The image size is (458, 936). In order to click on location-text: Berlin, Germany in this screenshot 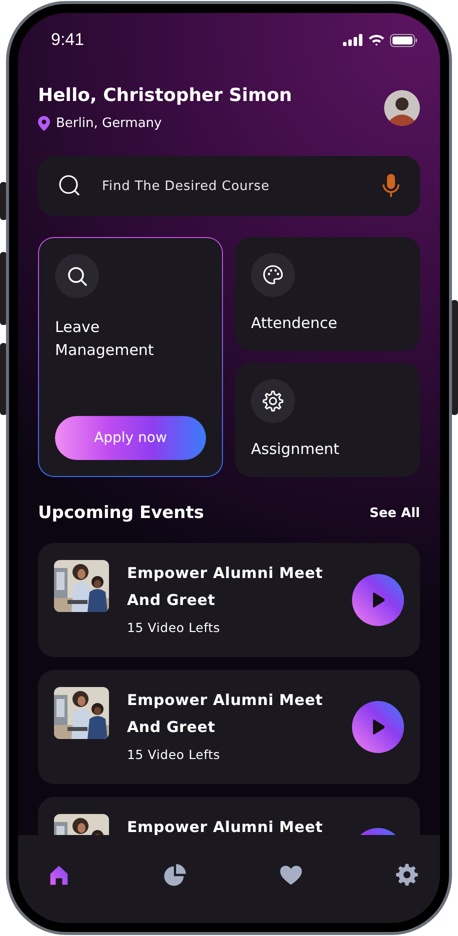, I will do `click(109, 123)`.